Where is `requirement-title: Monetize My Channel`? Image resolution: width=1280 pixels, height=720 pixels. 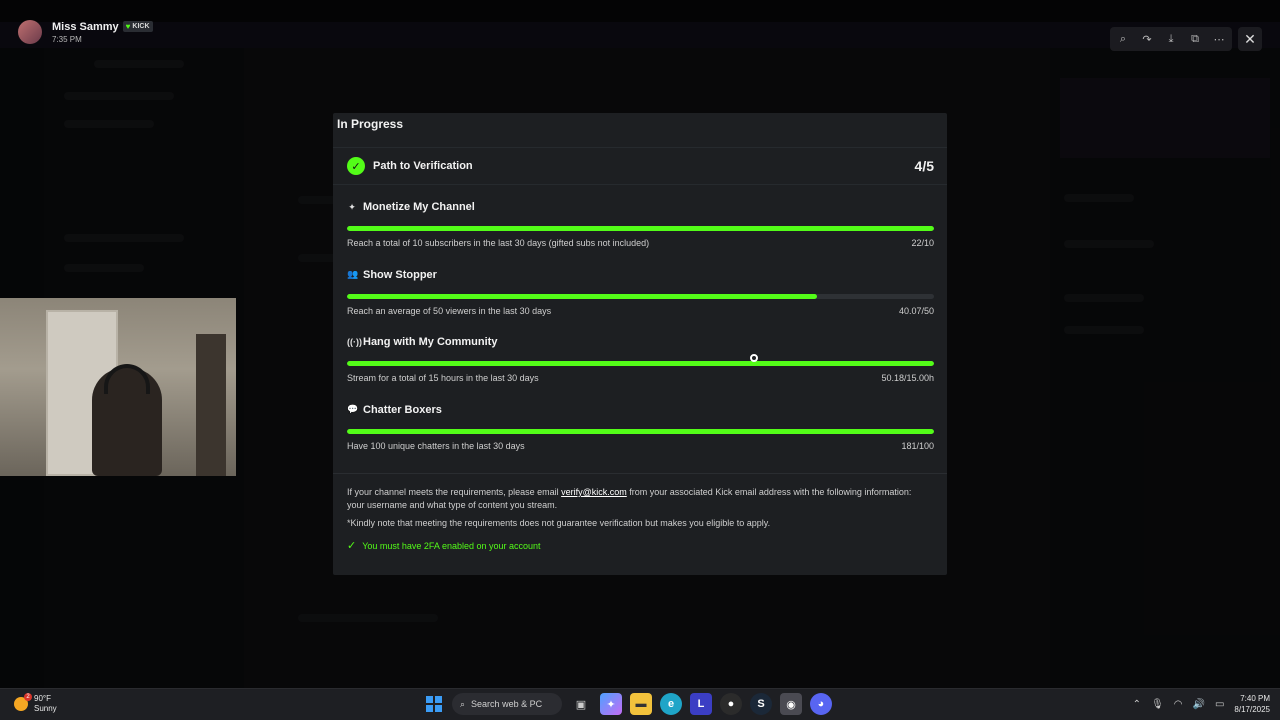
requirement-title: Monetize My Channel is located at coordinates (419, 207).